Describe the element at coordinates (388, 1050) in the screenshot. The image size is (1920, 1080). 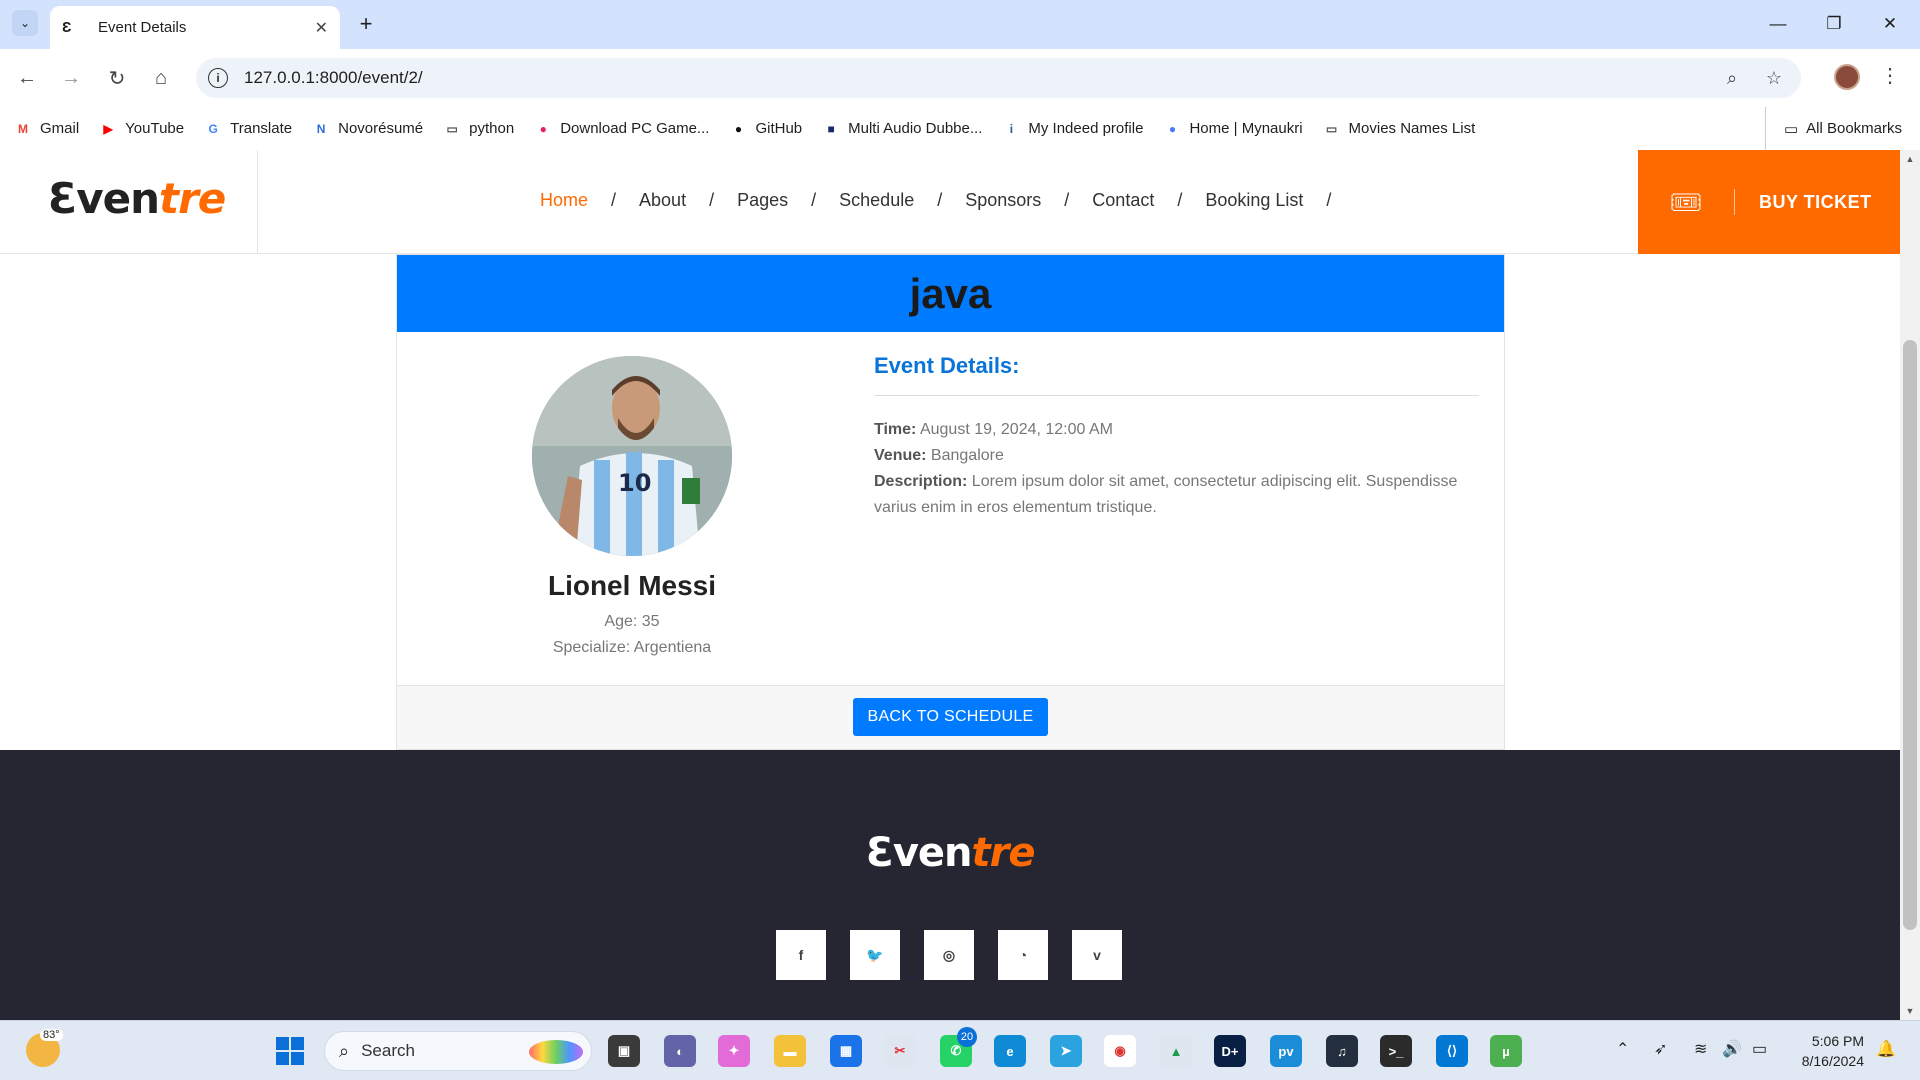
I see `taskbar-search-label: Search` at that location.